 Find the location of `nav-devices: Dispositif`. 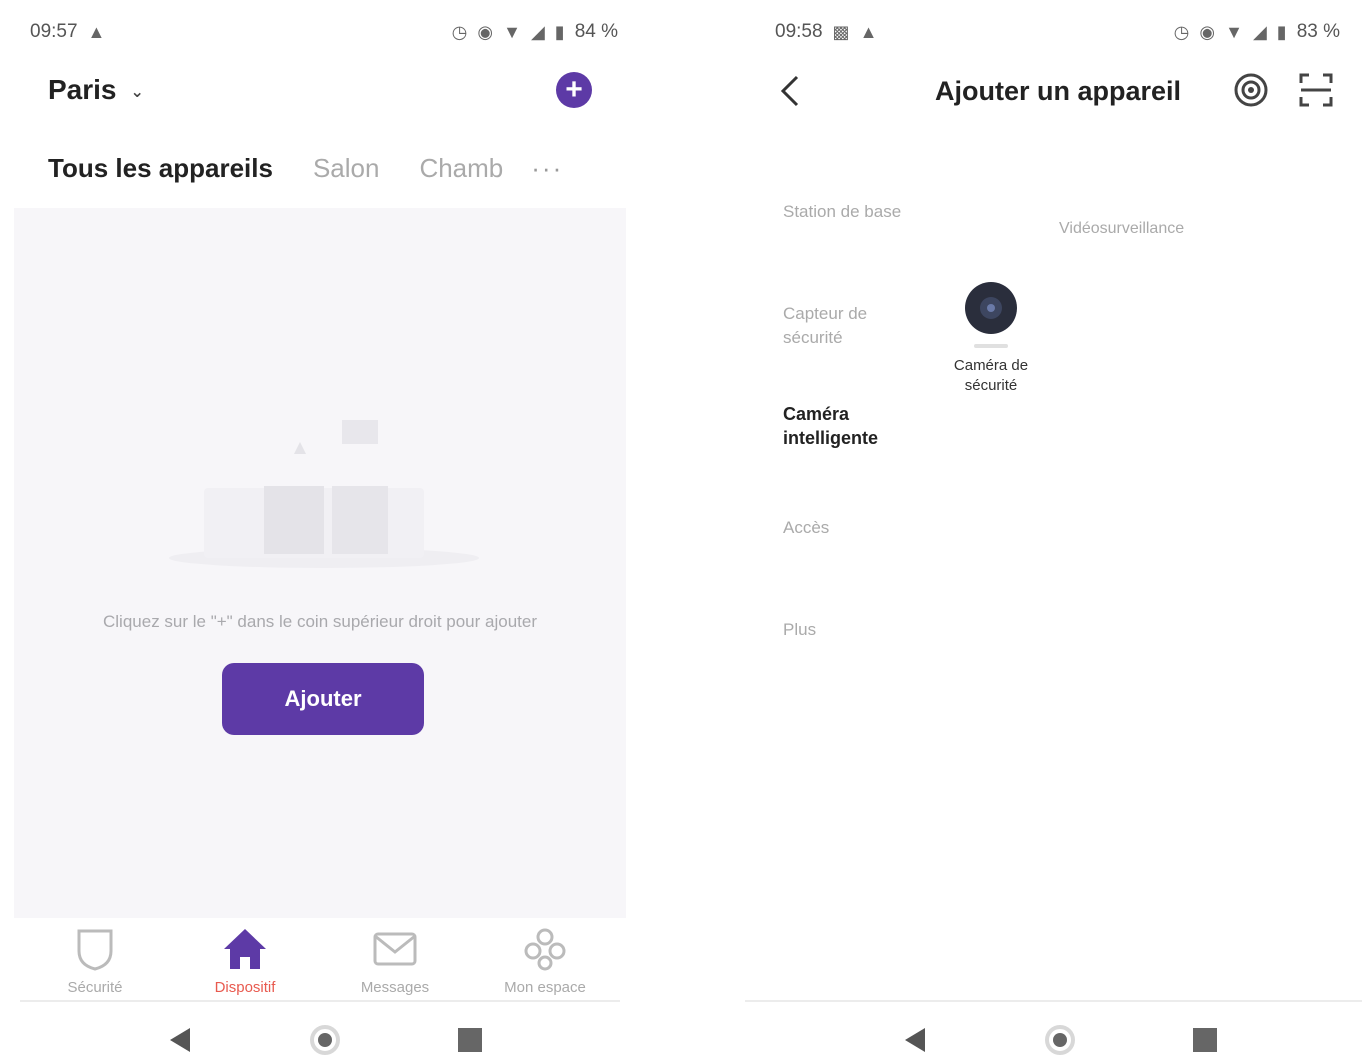

nav-devices: Dispositif is located at coordinates (245, 960).